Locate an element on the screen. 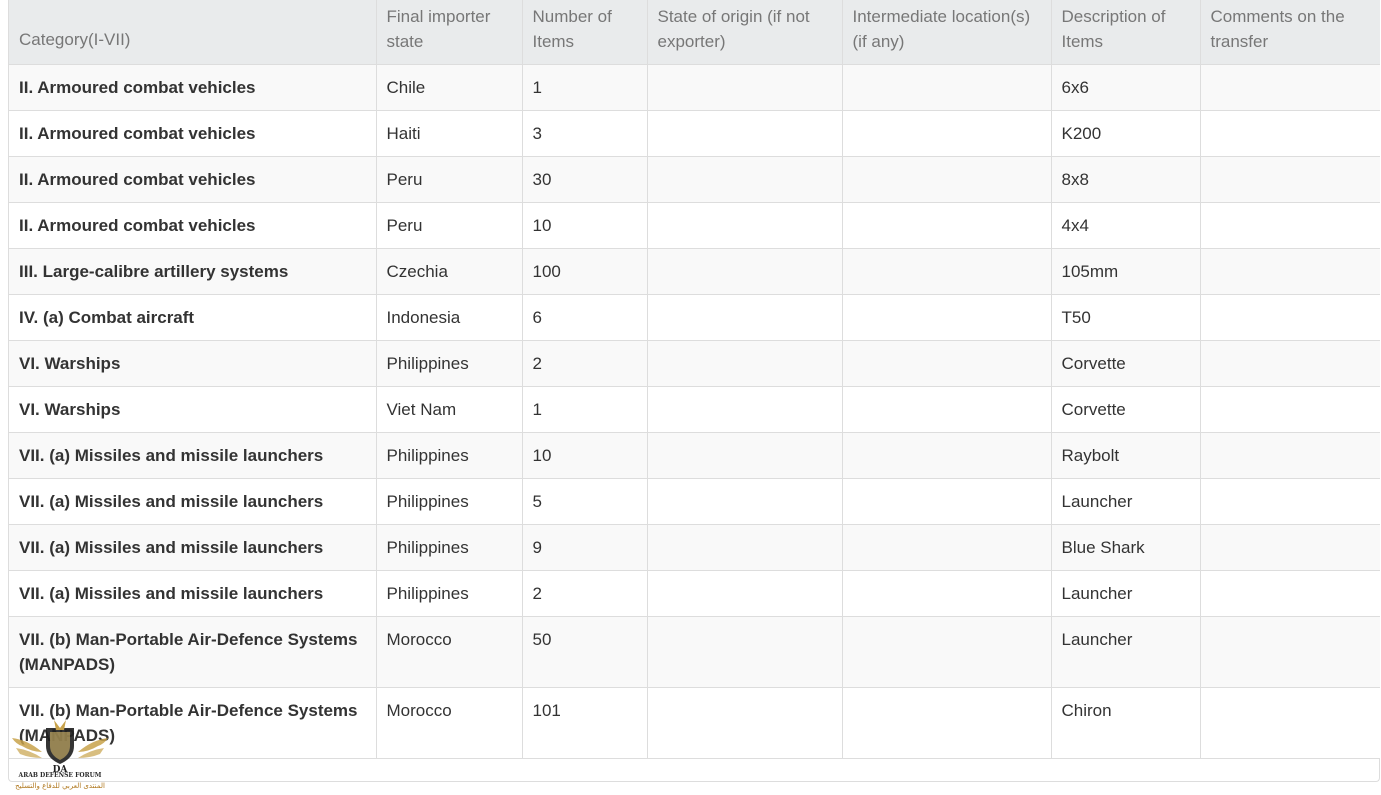  cell-description: T50 is located at coordinates (1125, 317).